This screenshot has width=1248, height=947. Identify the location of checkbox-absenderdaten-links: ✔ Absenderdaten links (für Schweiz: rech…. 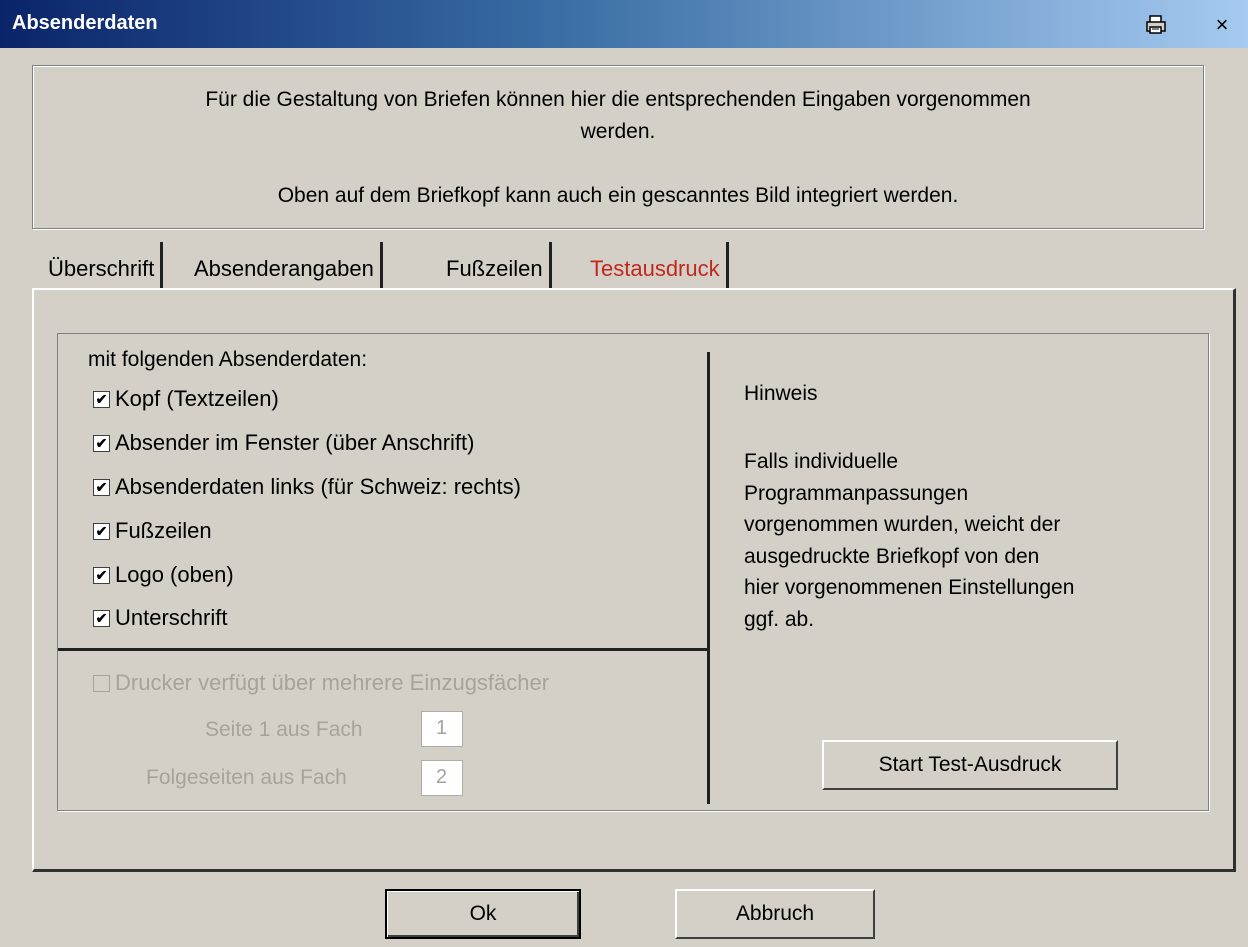
(307, 487).